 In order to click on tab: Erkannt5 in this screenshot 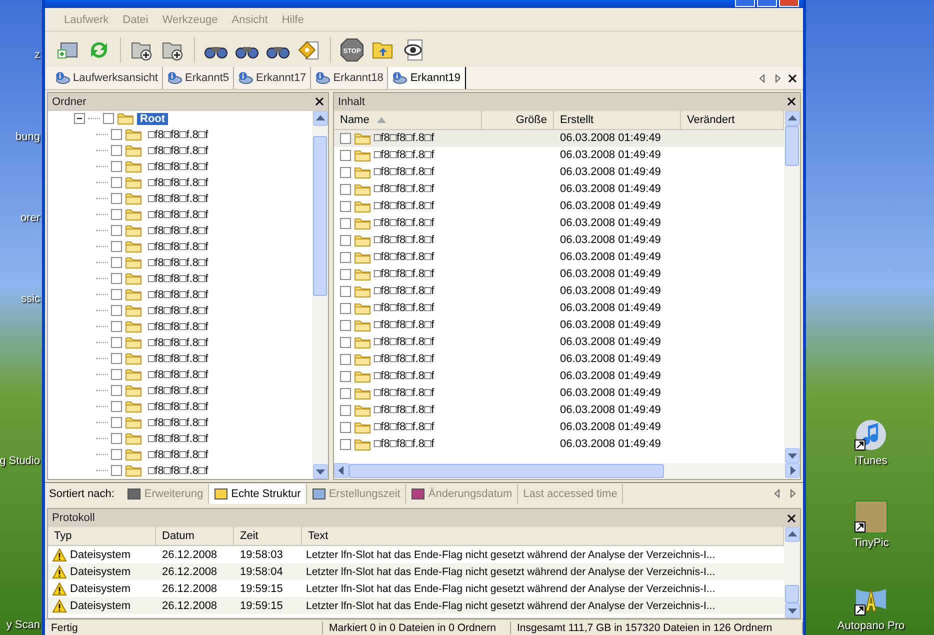, I will do `click(198, 78)`.